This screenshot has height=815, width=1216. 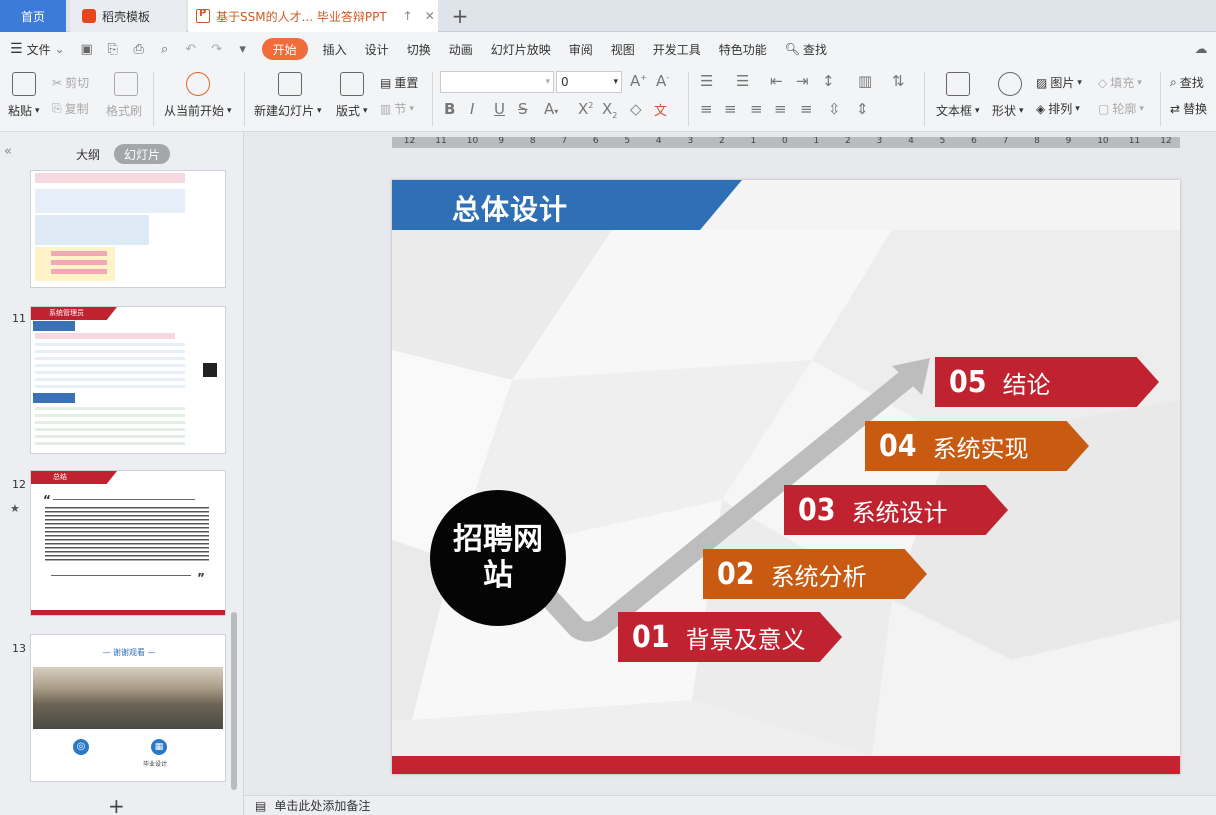 I want to click on tab-template: 稻壳模板, so click(x=128, y=16).